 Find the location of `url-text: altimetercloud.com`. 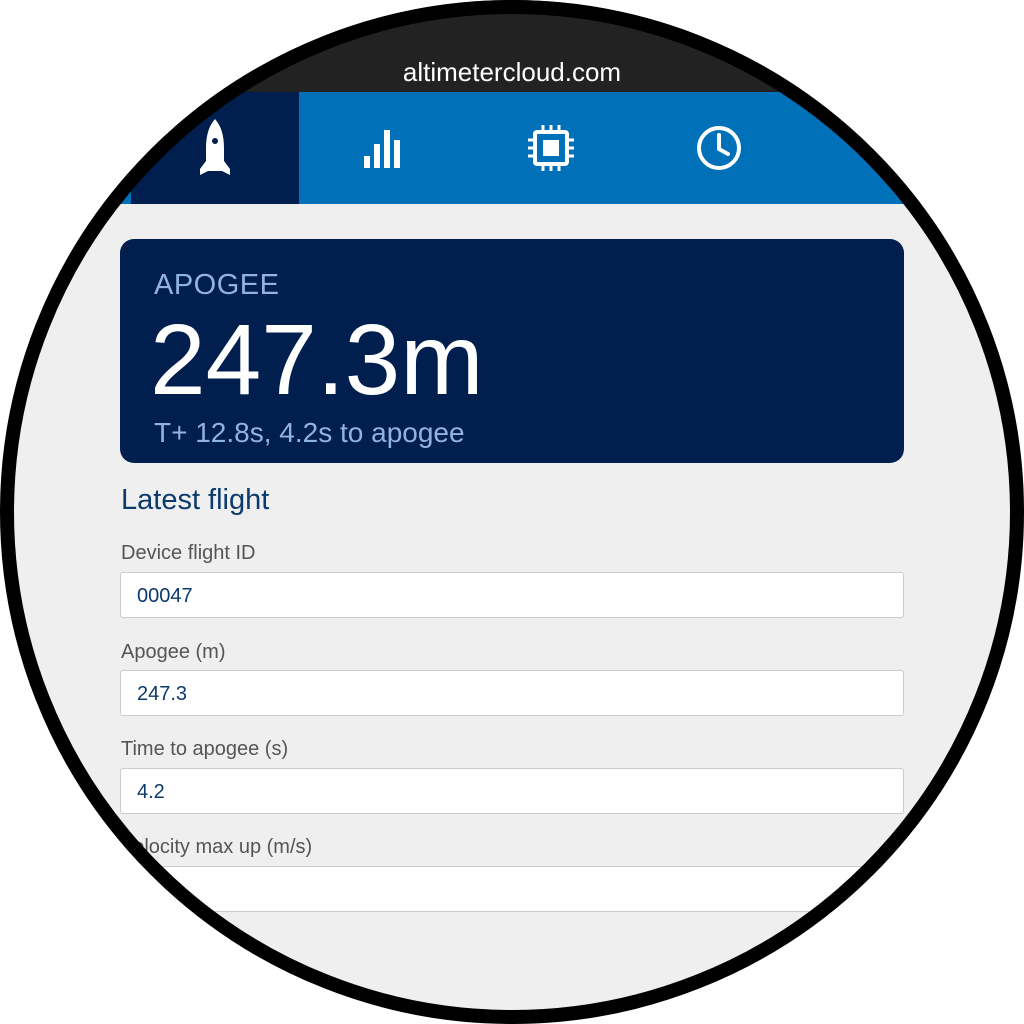

url-text: altimetercloud.com is located at coordinates (512, 72).